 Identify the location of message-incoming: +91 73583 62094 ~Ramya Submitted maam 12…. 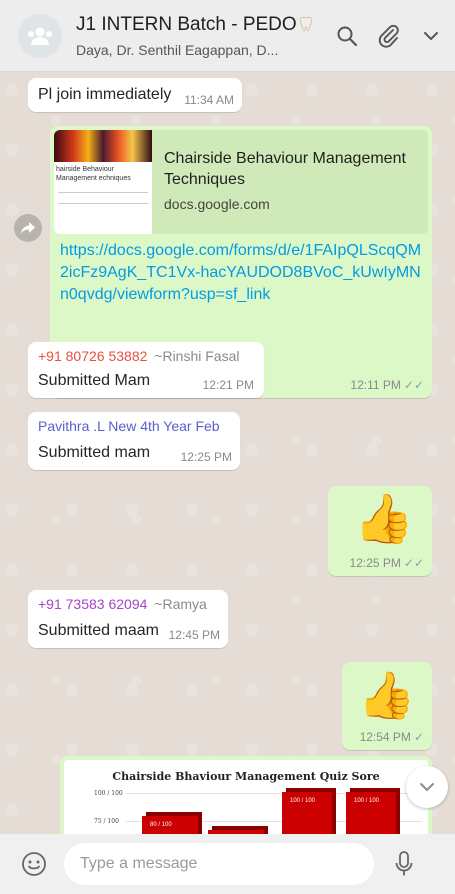
(128, 619).